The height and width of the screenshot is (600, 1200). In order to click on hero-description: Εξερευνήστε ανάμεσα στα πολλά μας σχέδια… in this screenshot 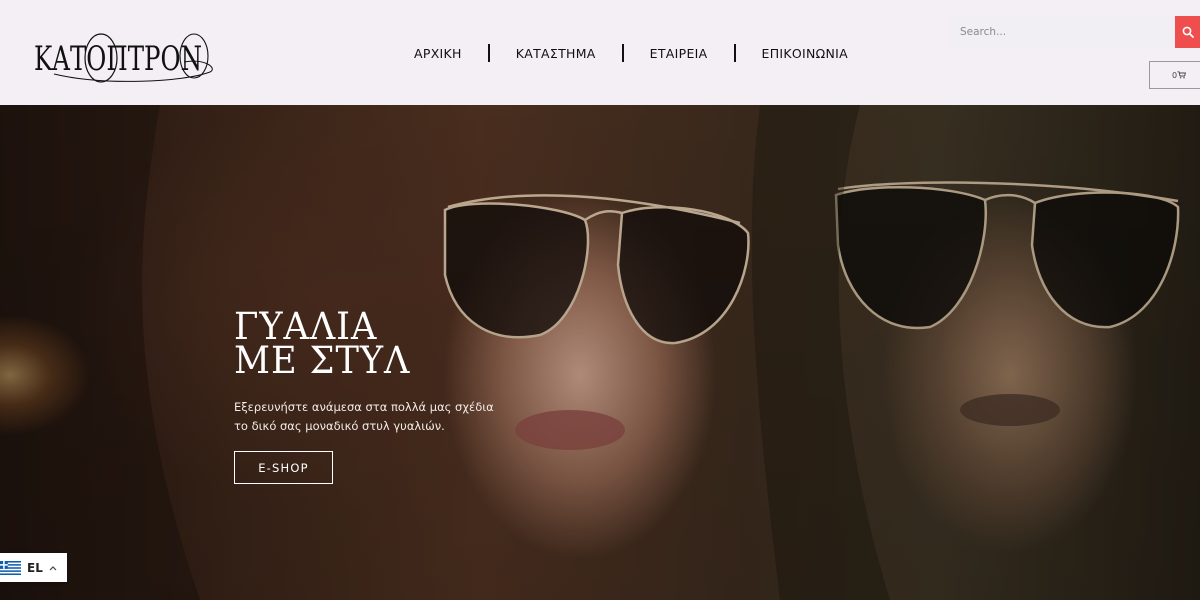, I will do `click(364, 416)`.